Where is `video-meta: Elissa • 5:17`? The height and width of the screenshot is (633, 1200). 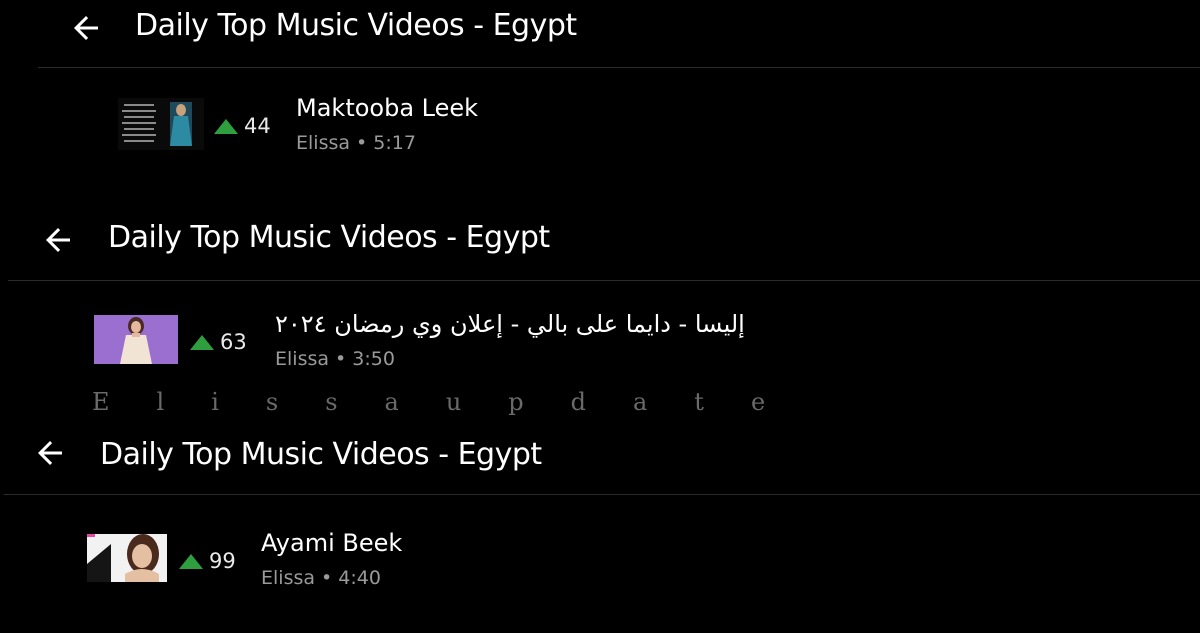 video-meta: Elissa • 5:17 is located at coordinates (356, 143).